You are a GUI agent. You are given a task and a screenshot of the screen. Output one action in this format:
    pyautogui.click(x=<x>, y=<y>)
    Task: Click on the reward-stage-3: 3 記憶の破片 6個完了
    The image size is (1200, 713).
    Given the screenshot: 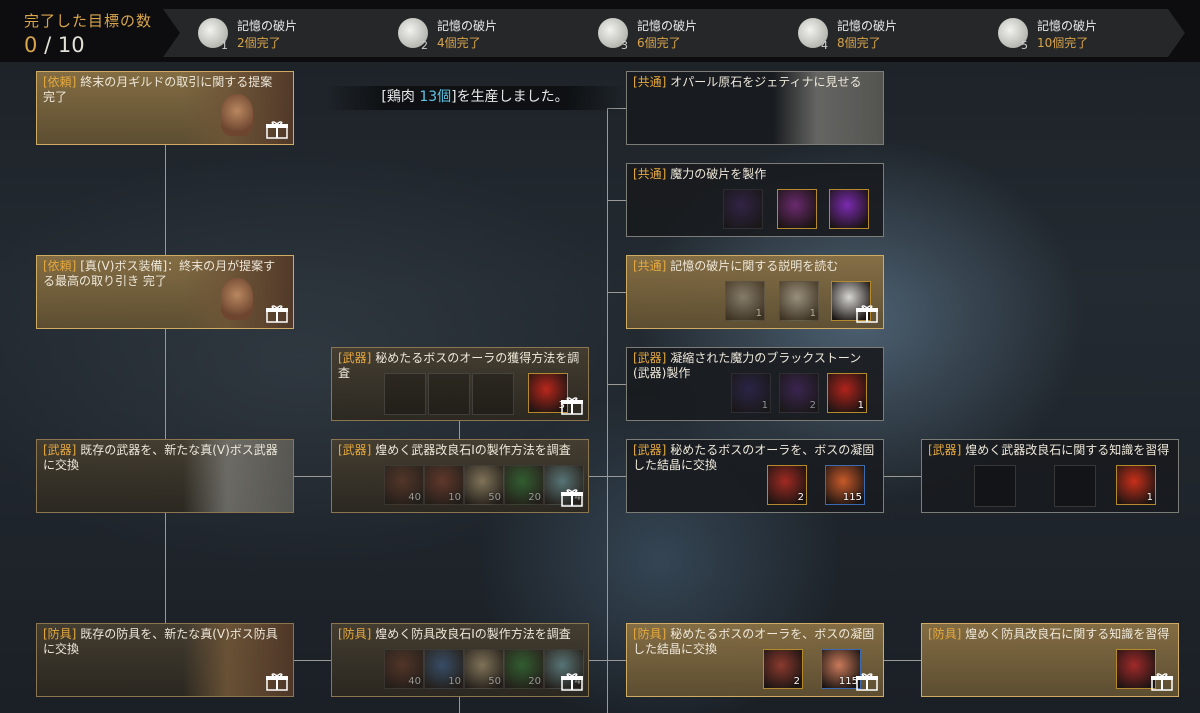 What is the action you would take?
    pyautogui.click(x=674, y=33)
    